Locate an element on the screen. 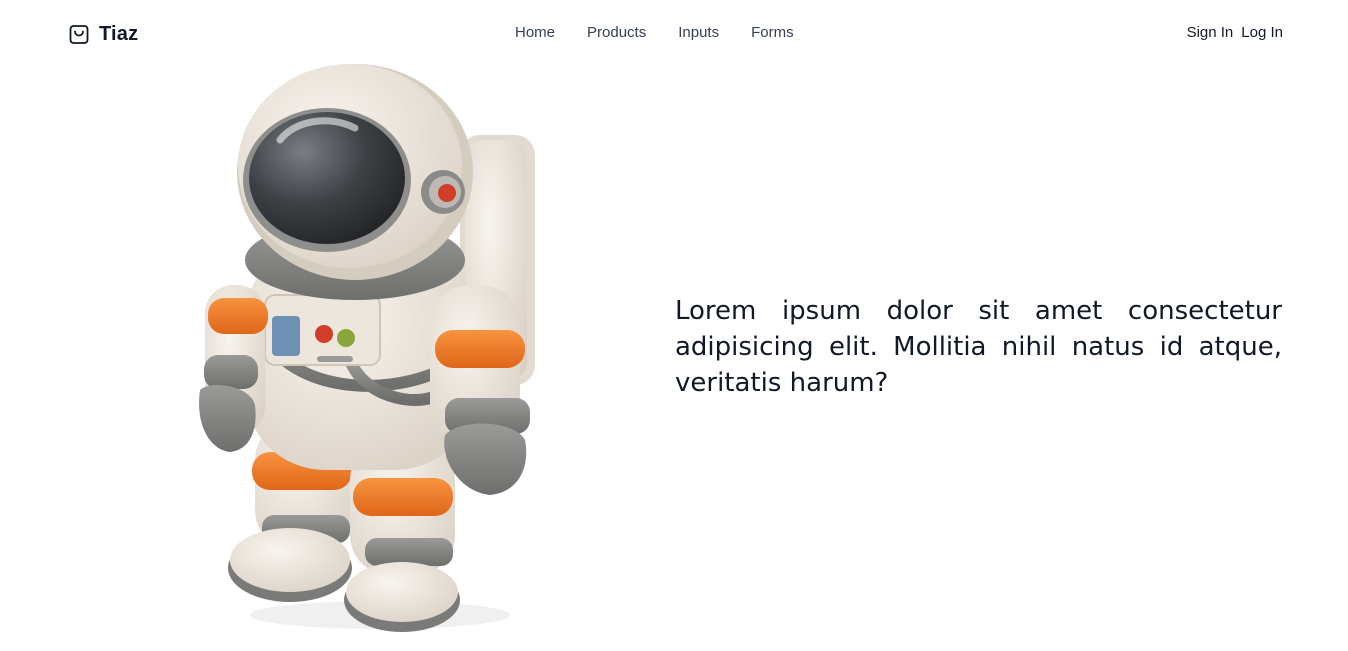 This screenshot has width=1348, height=651. brand-link: Tiaz is located at coordinates (102, 34).